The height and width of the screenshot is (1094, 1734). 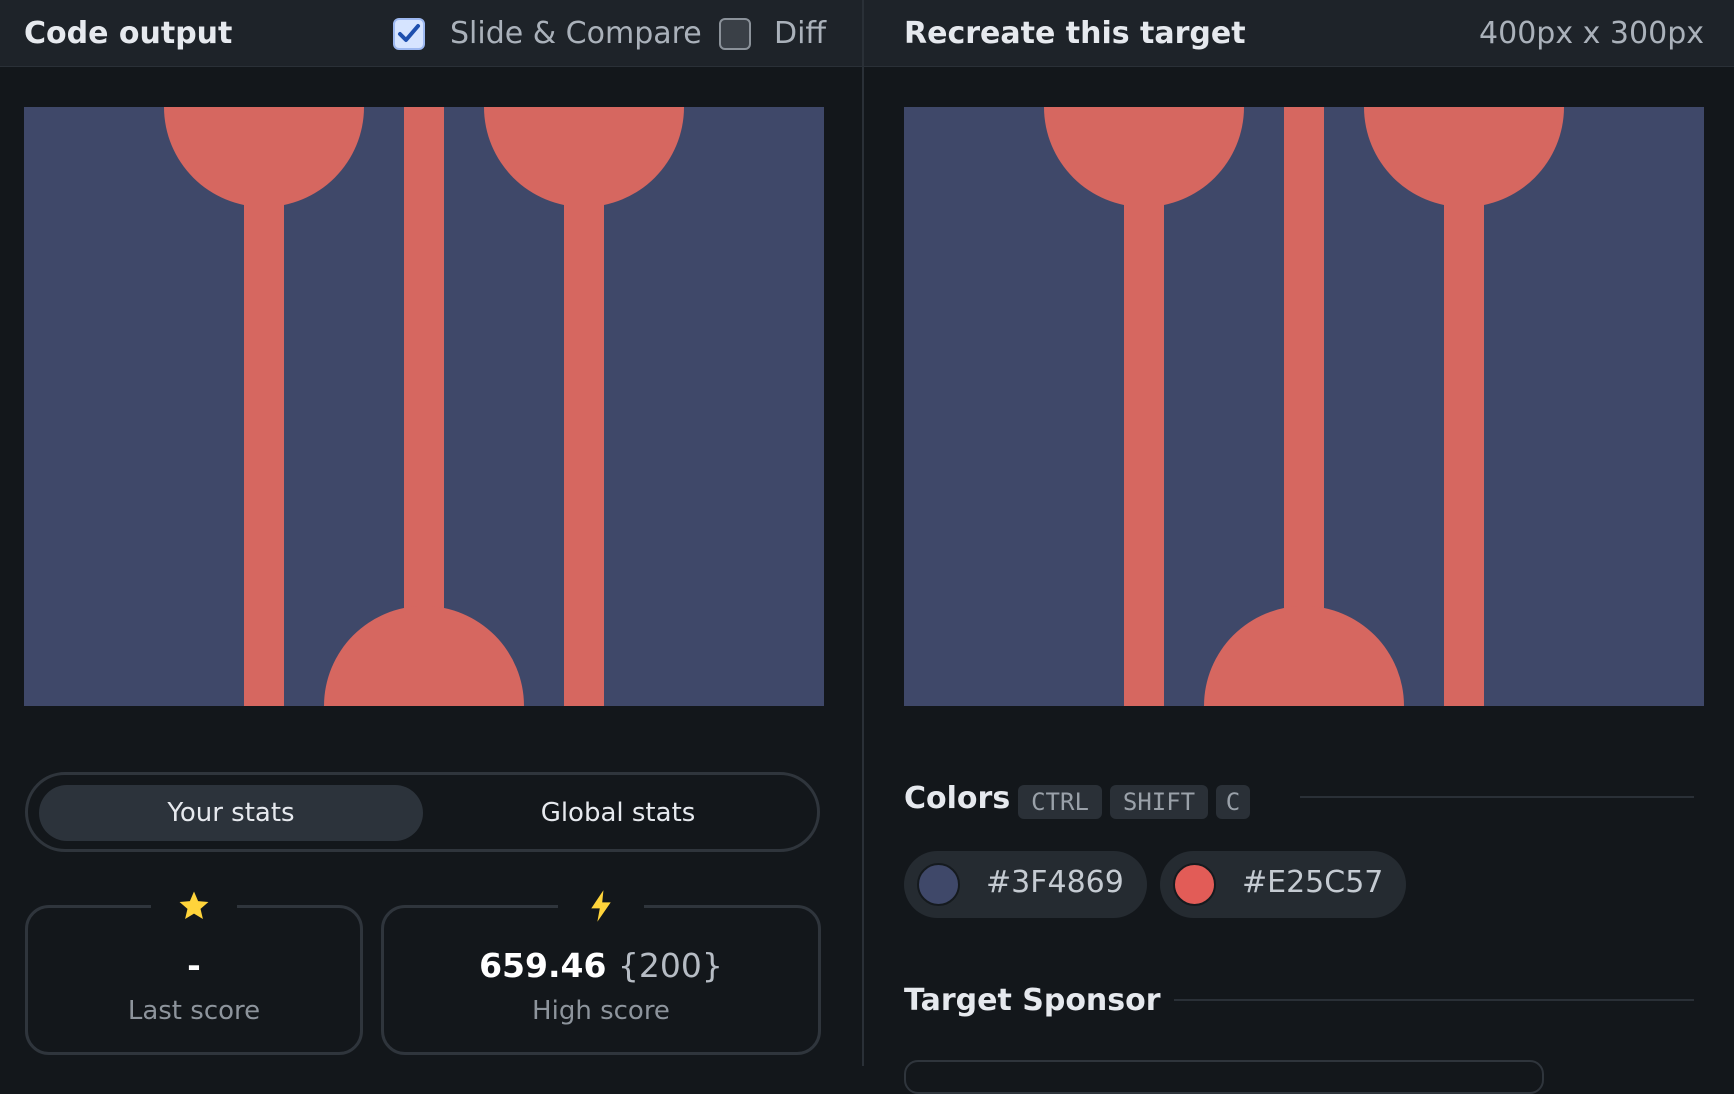 I want to click on kbd-c: C, so click(x=1233, y=802).